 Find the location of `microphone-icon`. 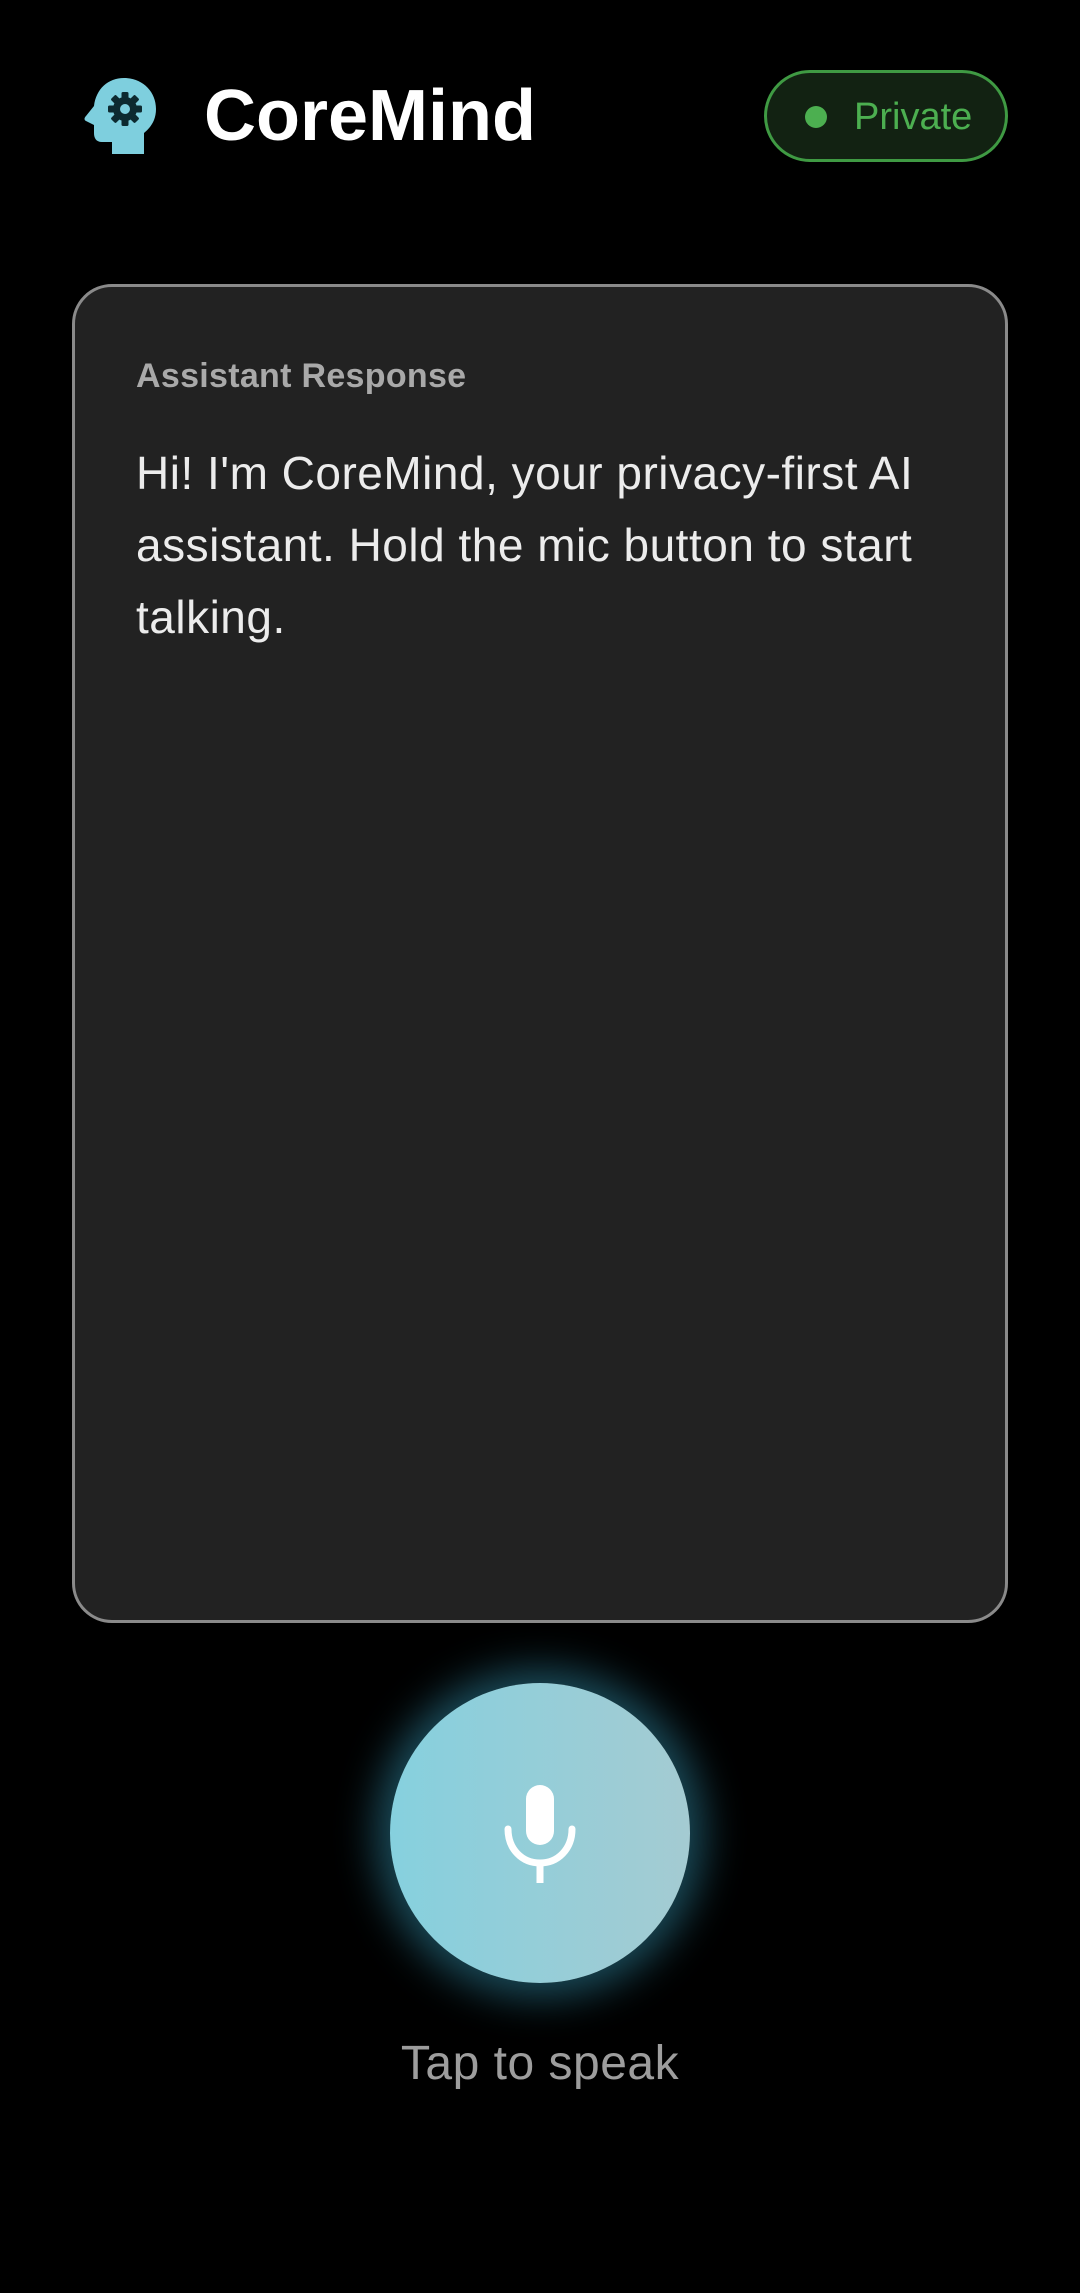

microphone-icon is located at coordinates (540, 1834).